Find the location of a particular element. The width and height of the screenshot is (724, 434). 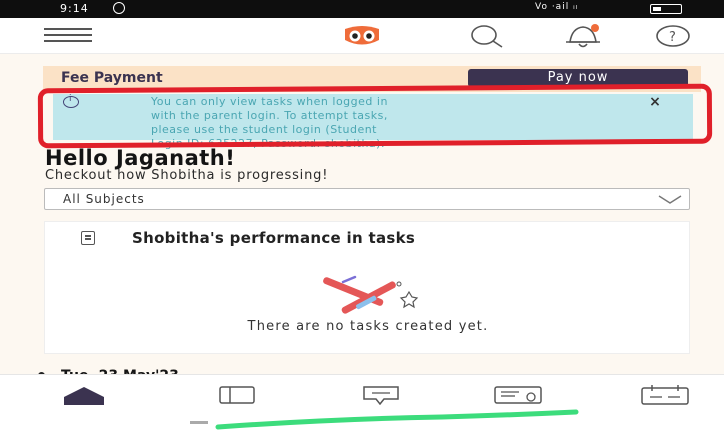

app-header: ? is located at coordinates (362, 36).